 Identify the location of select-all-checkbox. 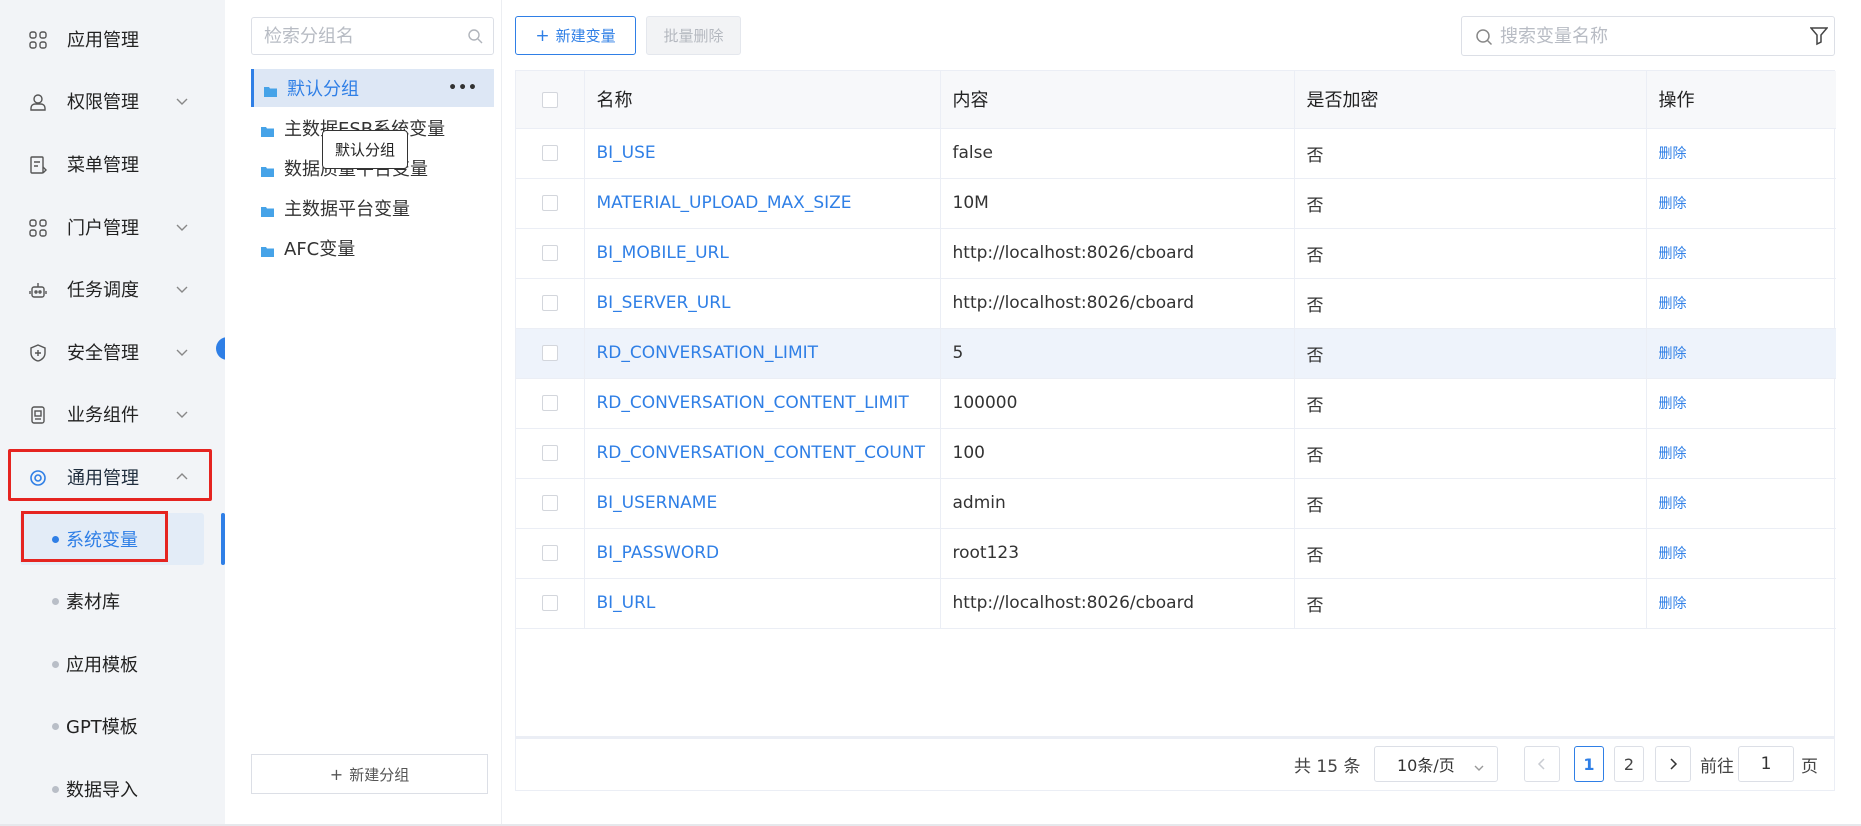
(549, 99).